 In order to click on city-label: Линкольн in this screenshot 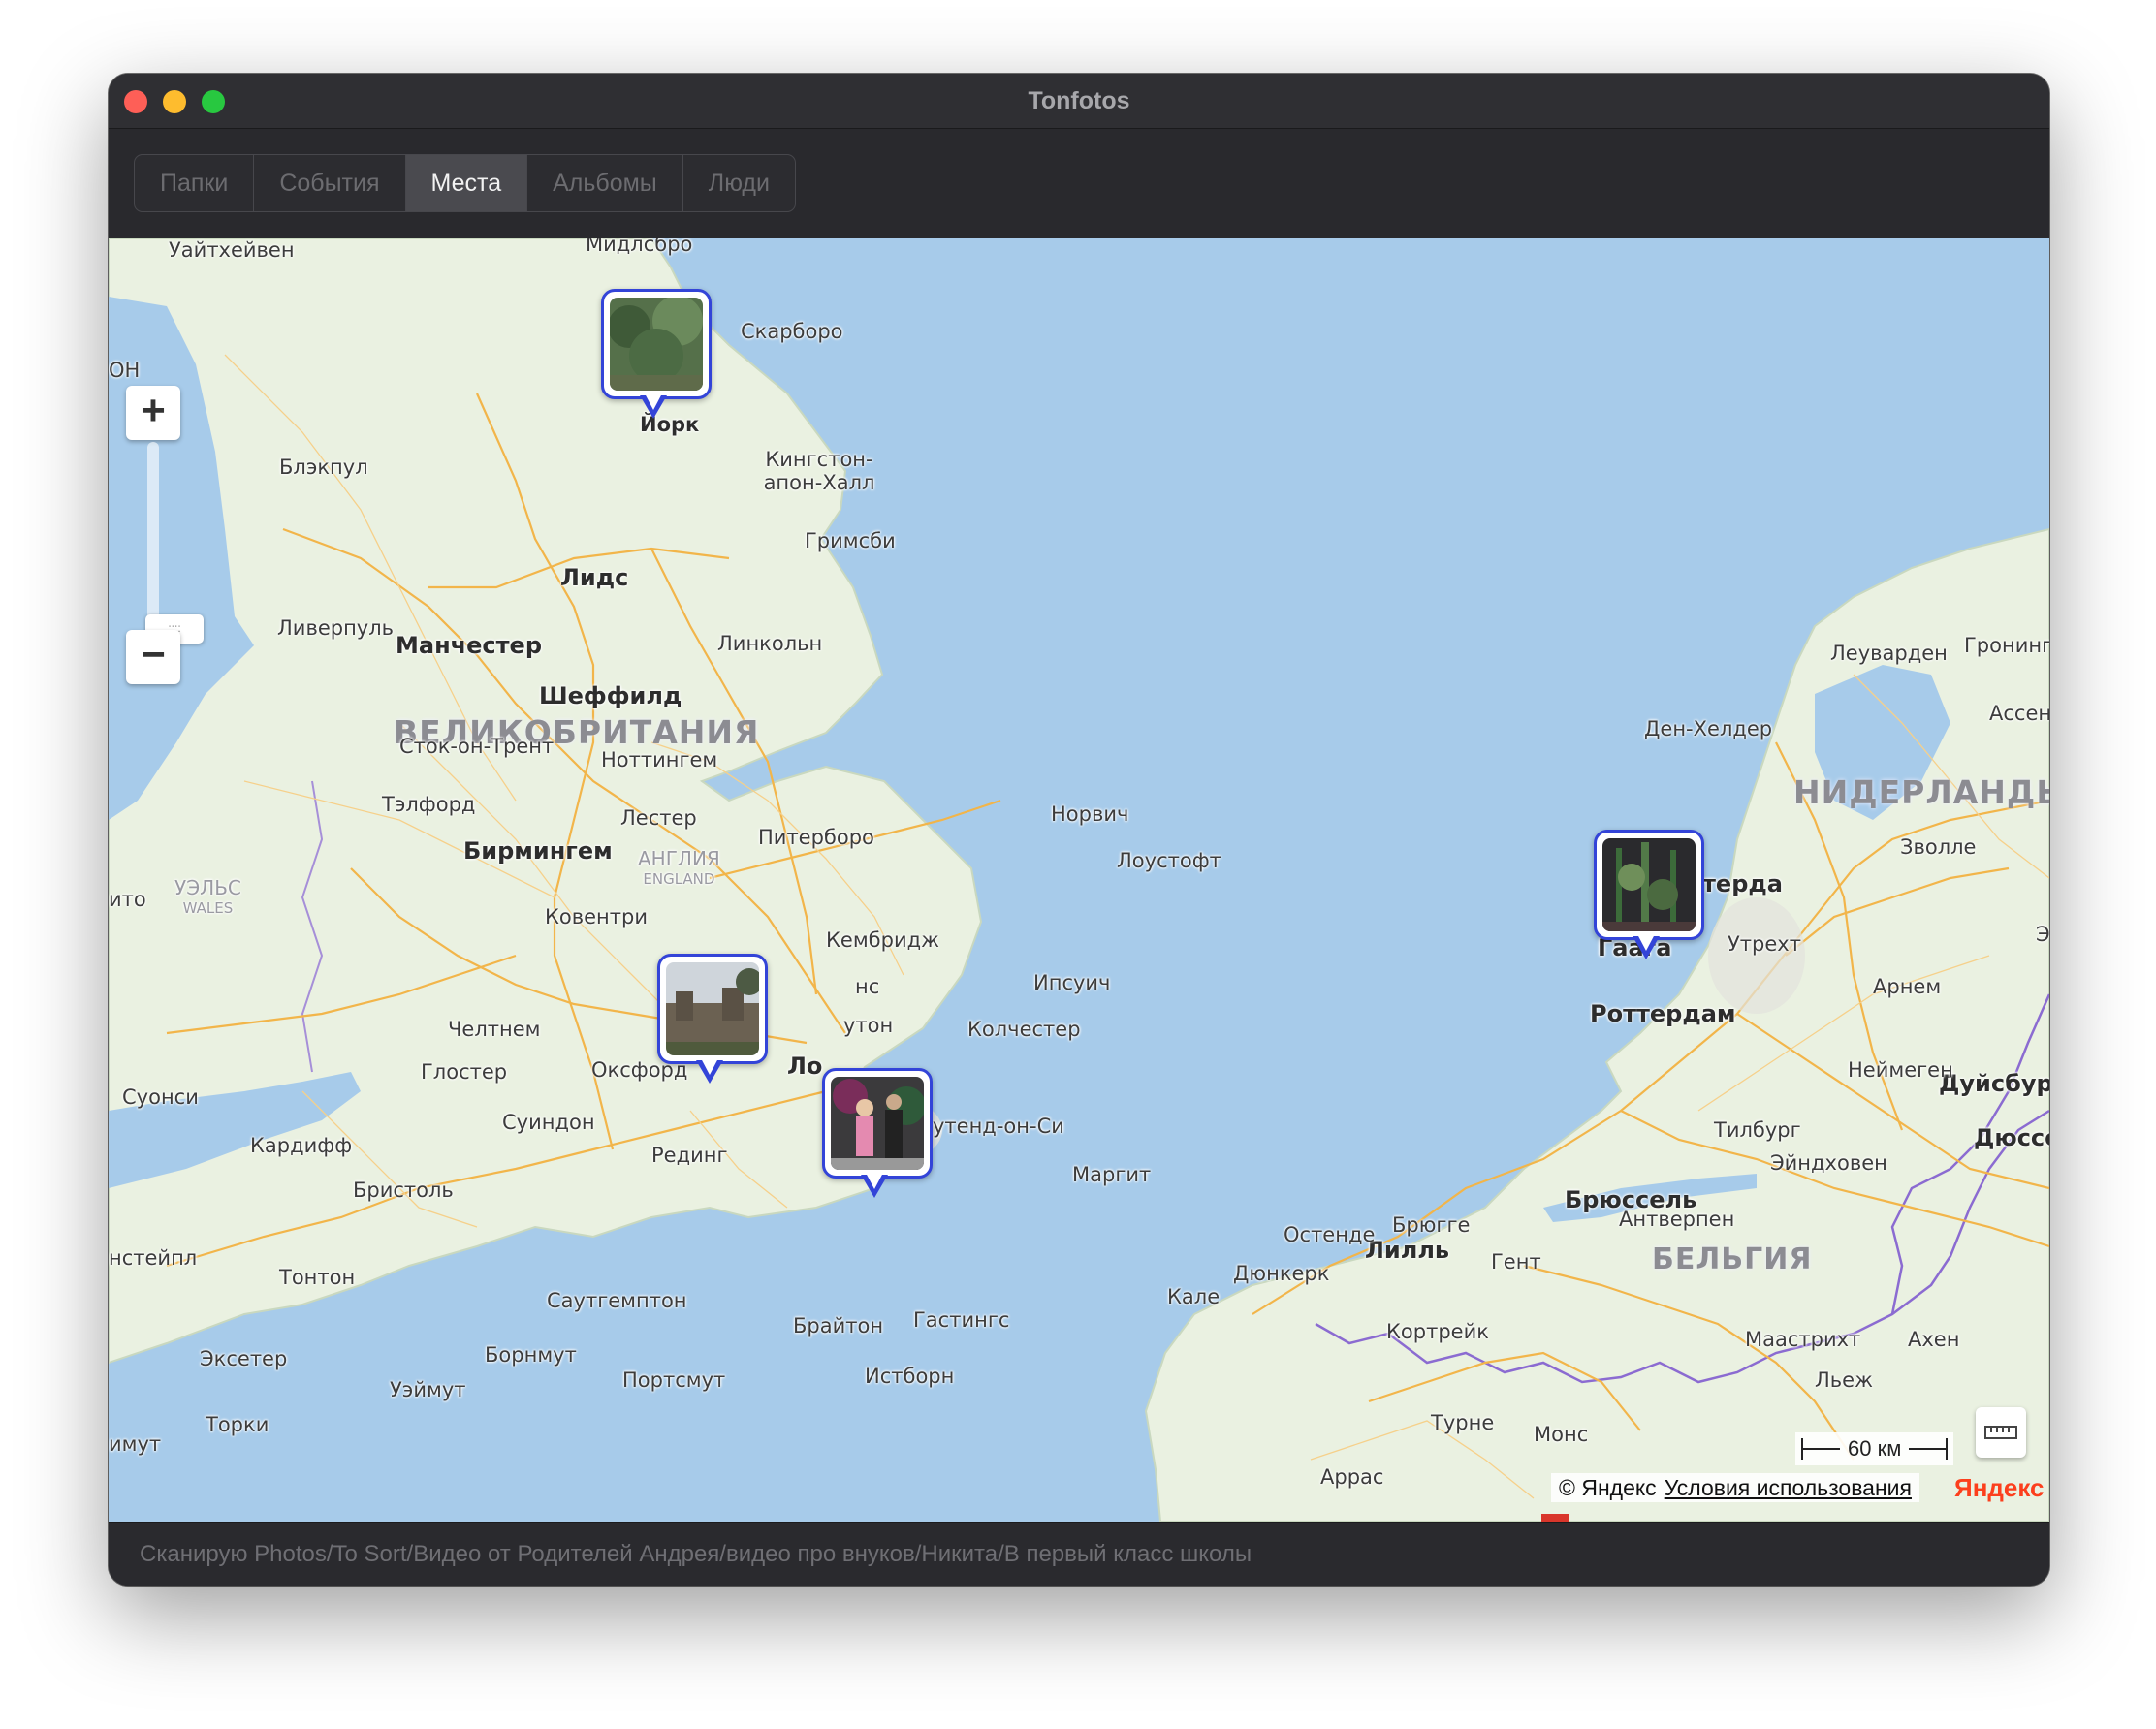, I will do `click(770, 644)`.